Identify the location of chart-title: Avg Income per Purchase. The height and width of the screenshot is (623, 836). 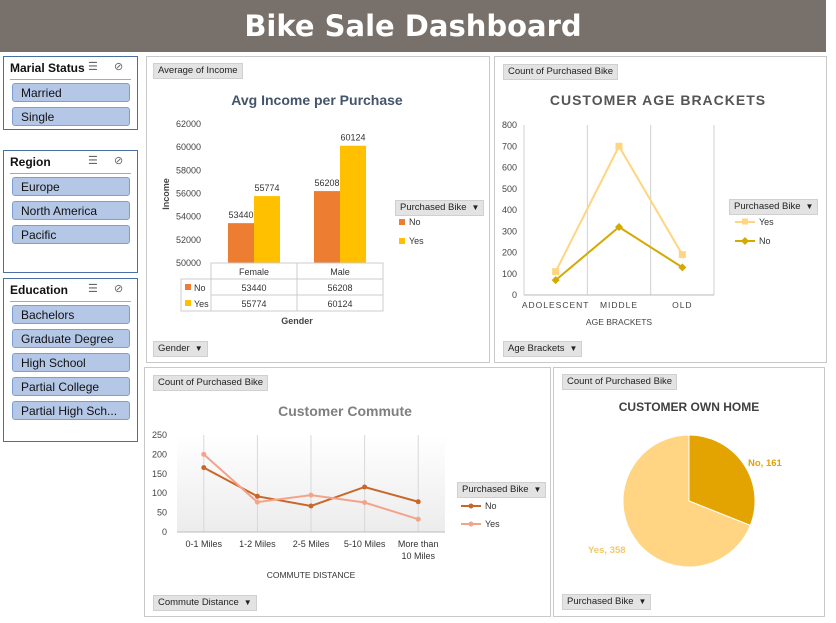
(317, 100).